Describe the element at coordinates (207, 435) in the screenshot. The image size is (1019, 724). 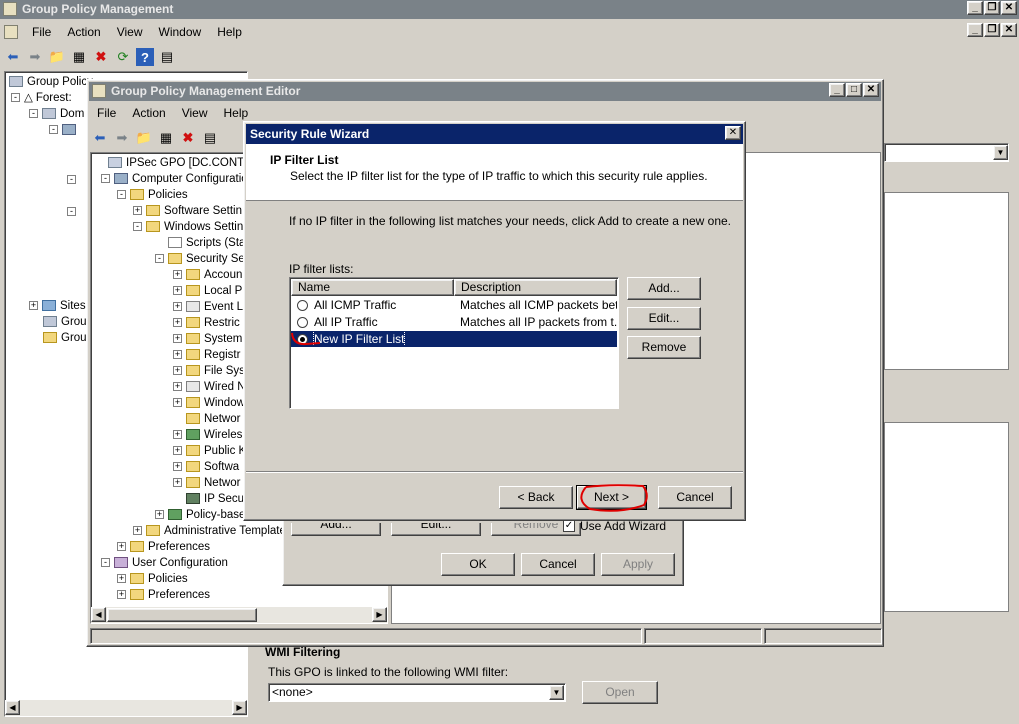
I see `editor-tree-item: + Wireles` at that location.